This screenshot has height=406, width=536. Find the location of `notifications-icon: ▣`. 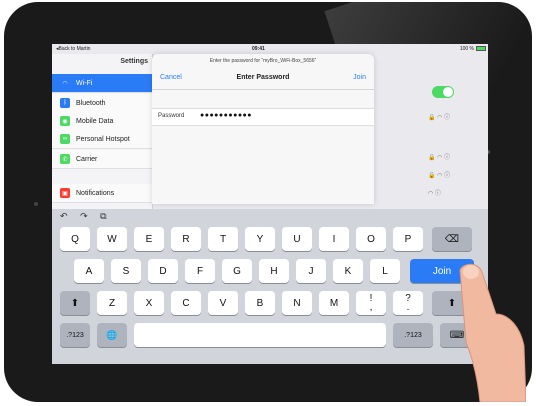

notifications-icon: ▣ is located at coordinates (65, 193).